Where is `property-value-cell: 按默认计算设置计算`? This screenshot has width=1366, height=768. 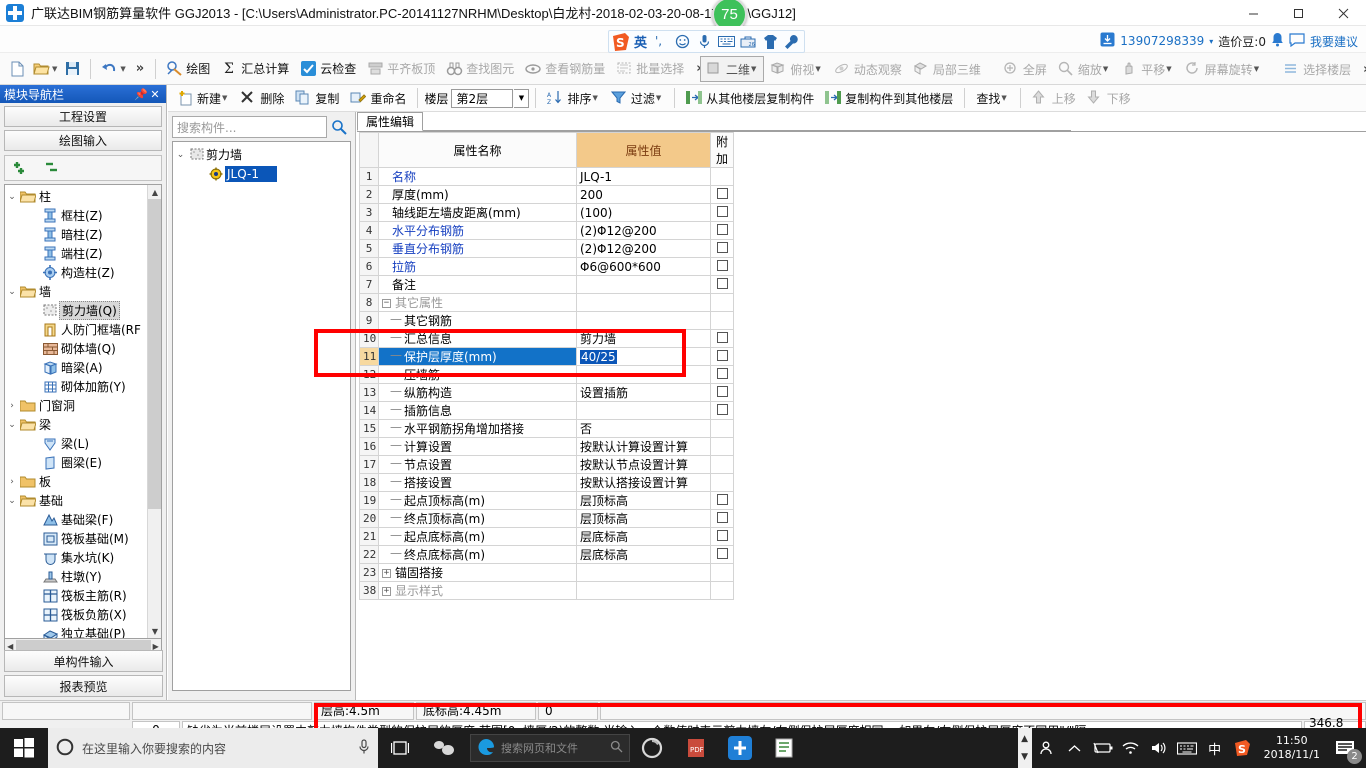 property-value-cell: 按默认计算设置计算 is located at coordinates (643, 446).